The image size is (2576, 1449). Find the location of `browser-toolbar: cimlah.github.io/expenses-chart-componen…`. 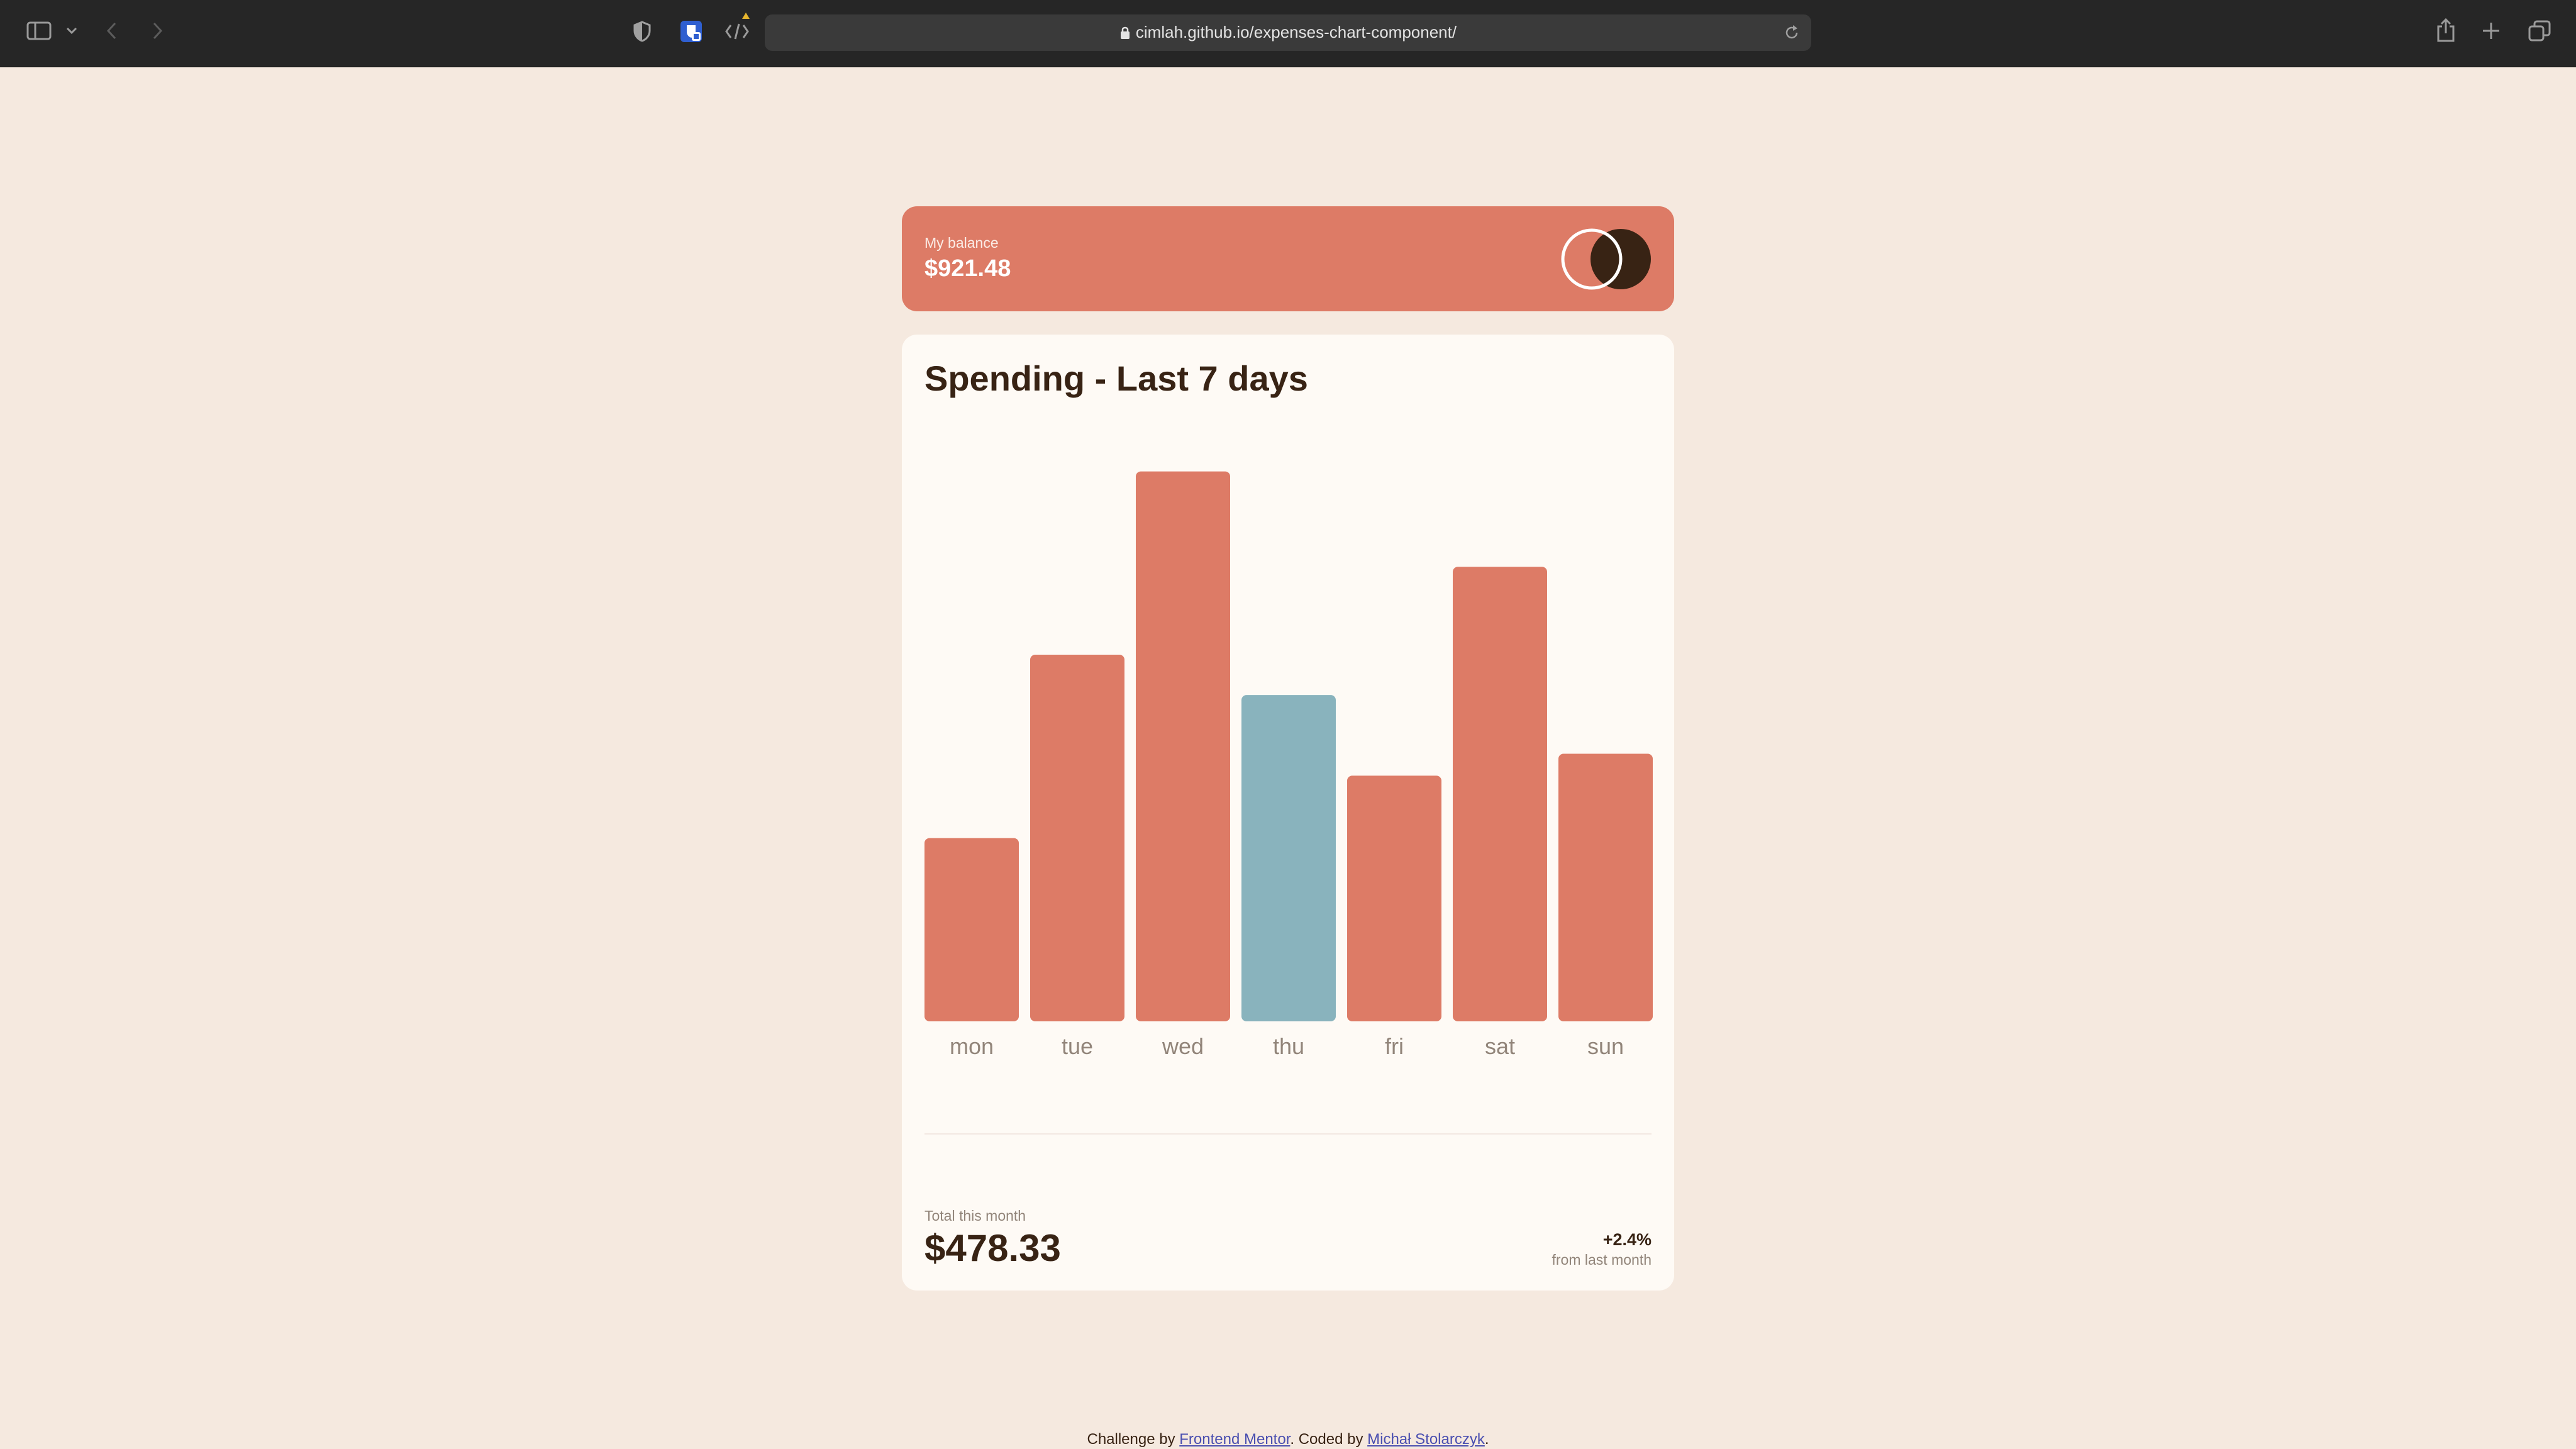

browser-toolbar: cimlah.github.io/expenses-chart-componen… is located at coordinates (1288, 33).